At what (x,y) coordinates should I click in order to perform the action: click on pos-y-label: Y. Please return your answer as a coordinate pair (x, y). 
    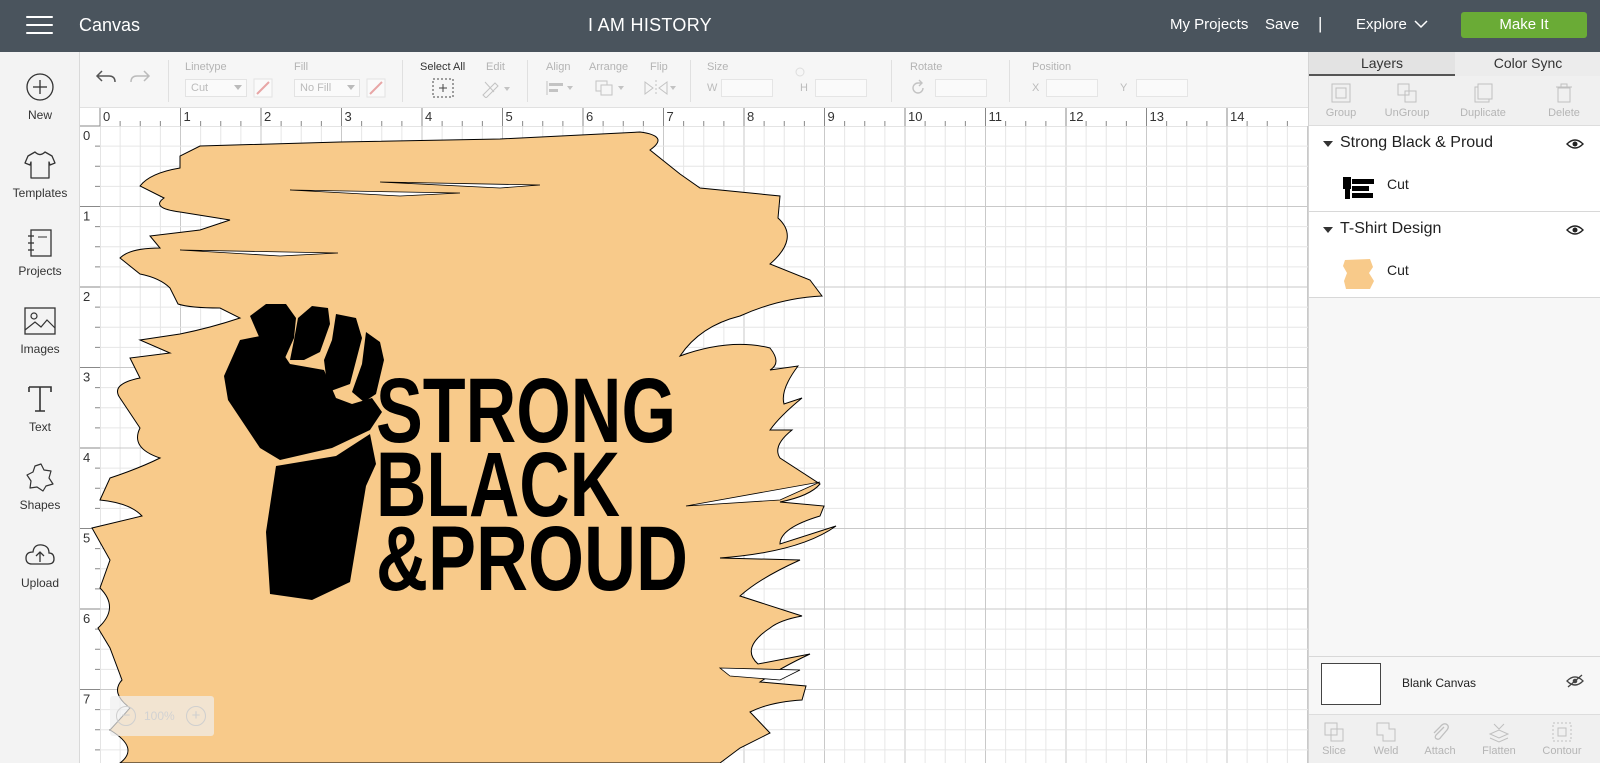
    Looking at the image, I should click on (1124, 88).